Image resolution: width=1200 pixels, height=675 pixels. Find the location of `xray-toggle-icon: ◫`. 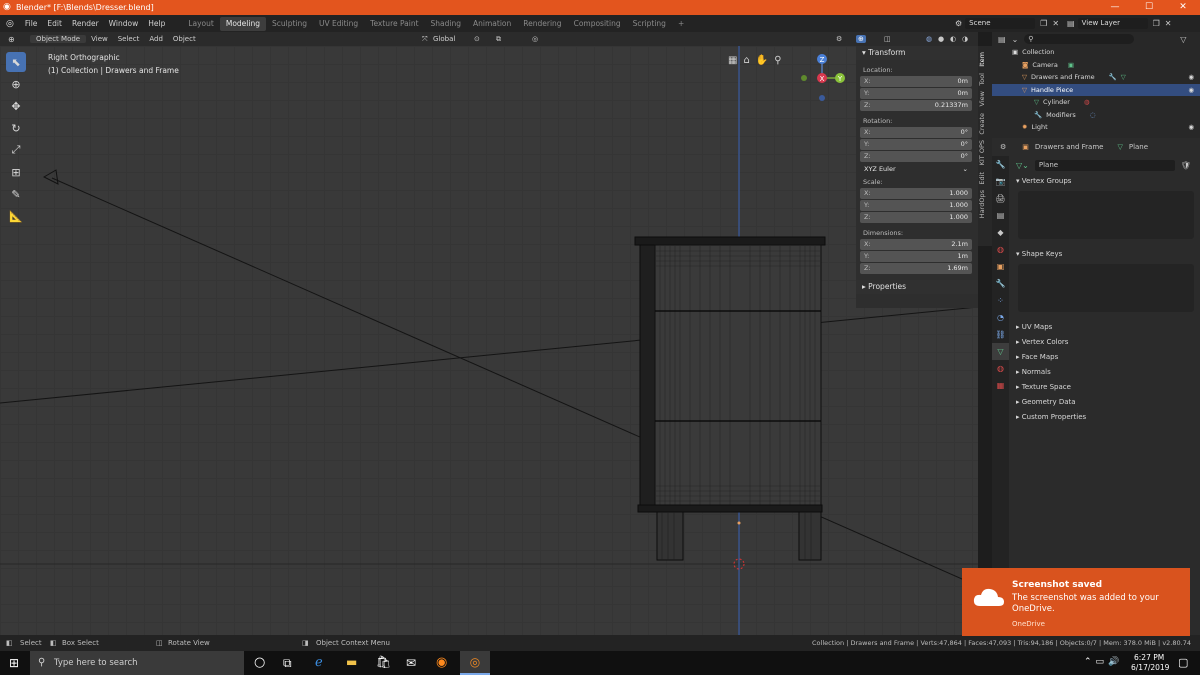

xray-toggle-icon: ◫ is located at coordinates (887, 39).